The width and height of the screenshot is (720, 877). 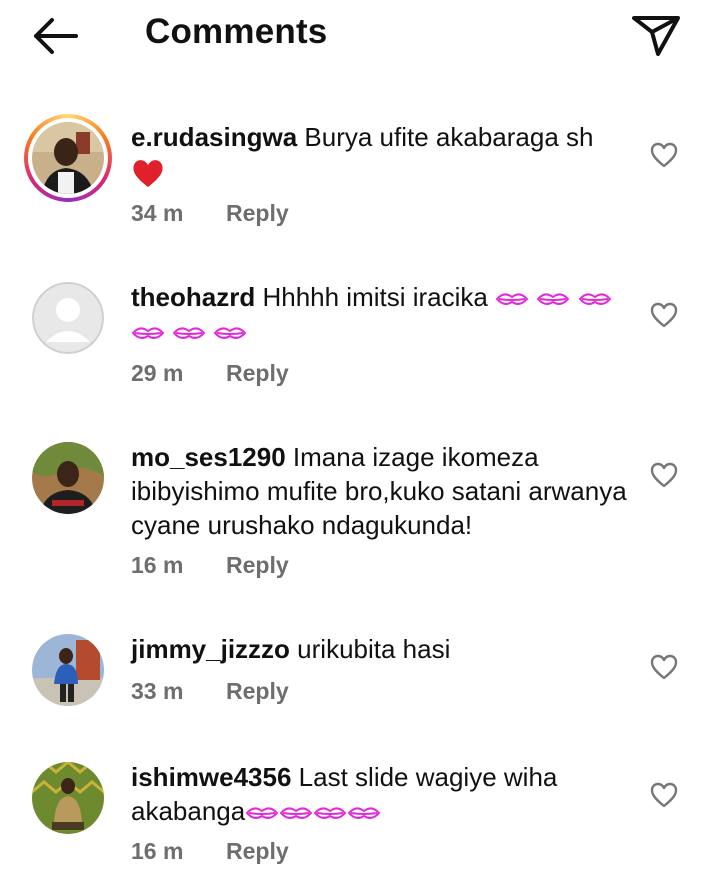 I want to click on red-heart-emoji, so click(x=148, y=174).